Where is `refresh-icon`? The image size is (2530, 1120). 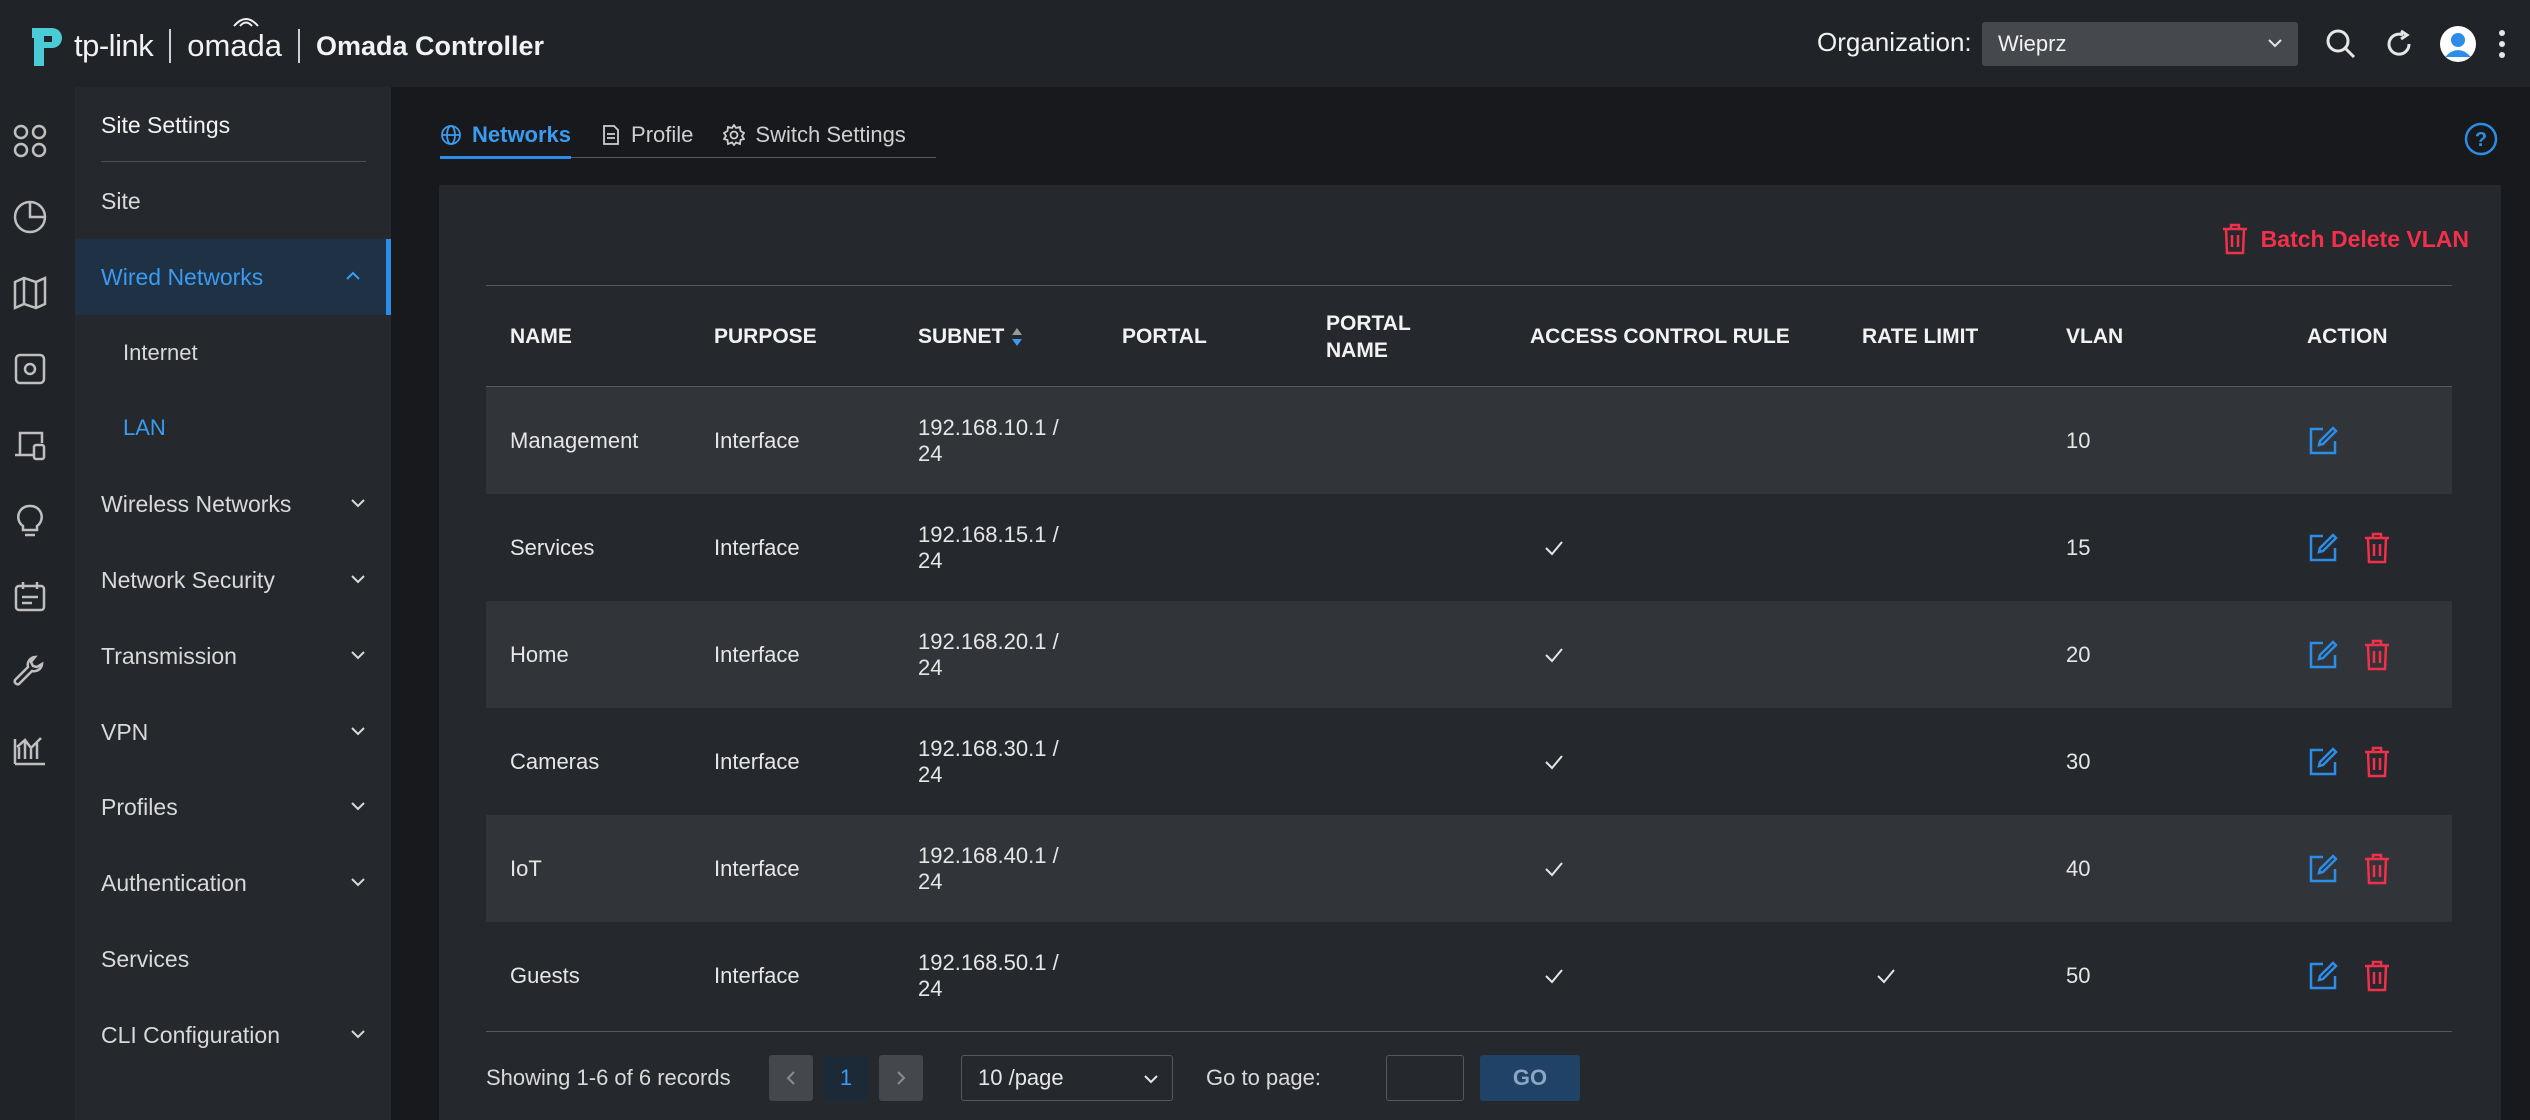 refresh-icon is located at coordinates (2399, 44).